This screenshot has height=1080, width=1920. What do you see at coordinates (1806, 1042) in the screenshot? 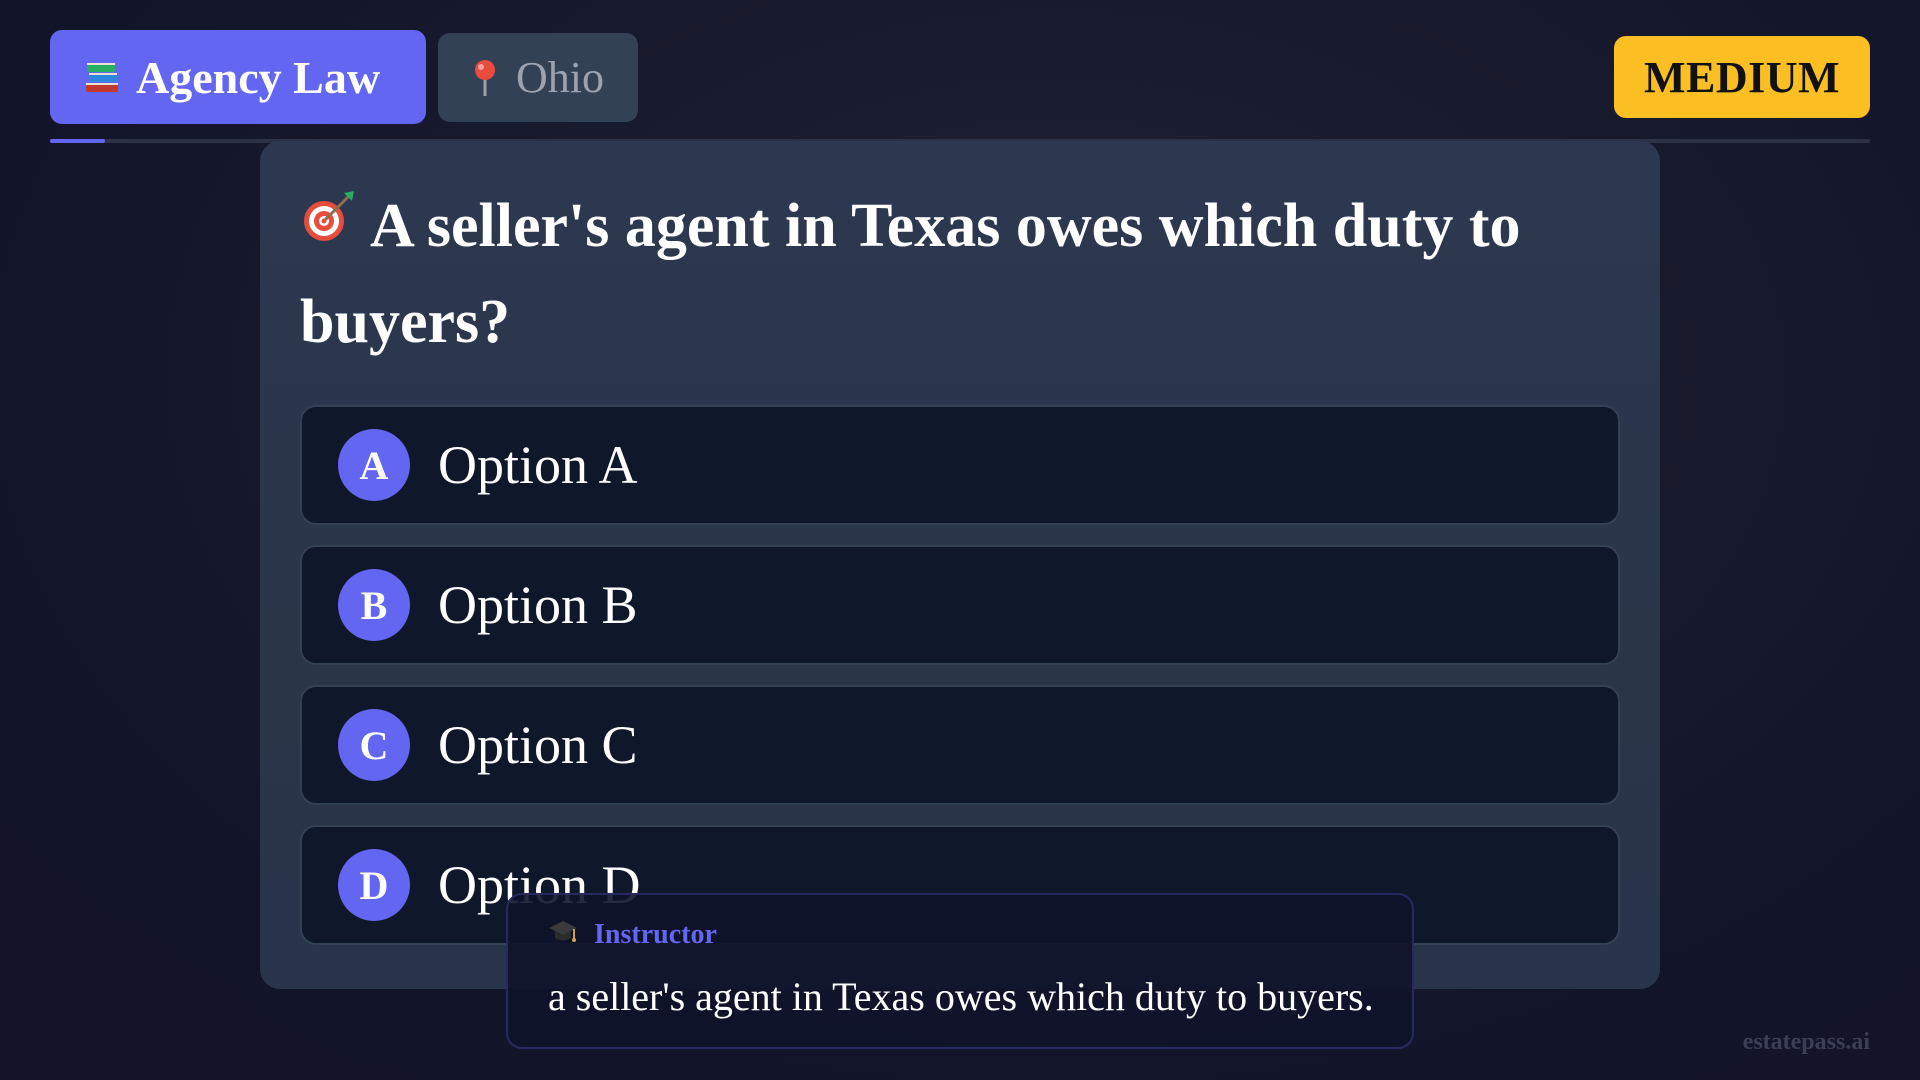
I see `watermark: estatepass.ai` at bounding box center [1806, 1042].